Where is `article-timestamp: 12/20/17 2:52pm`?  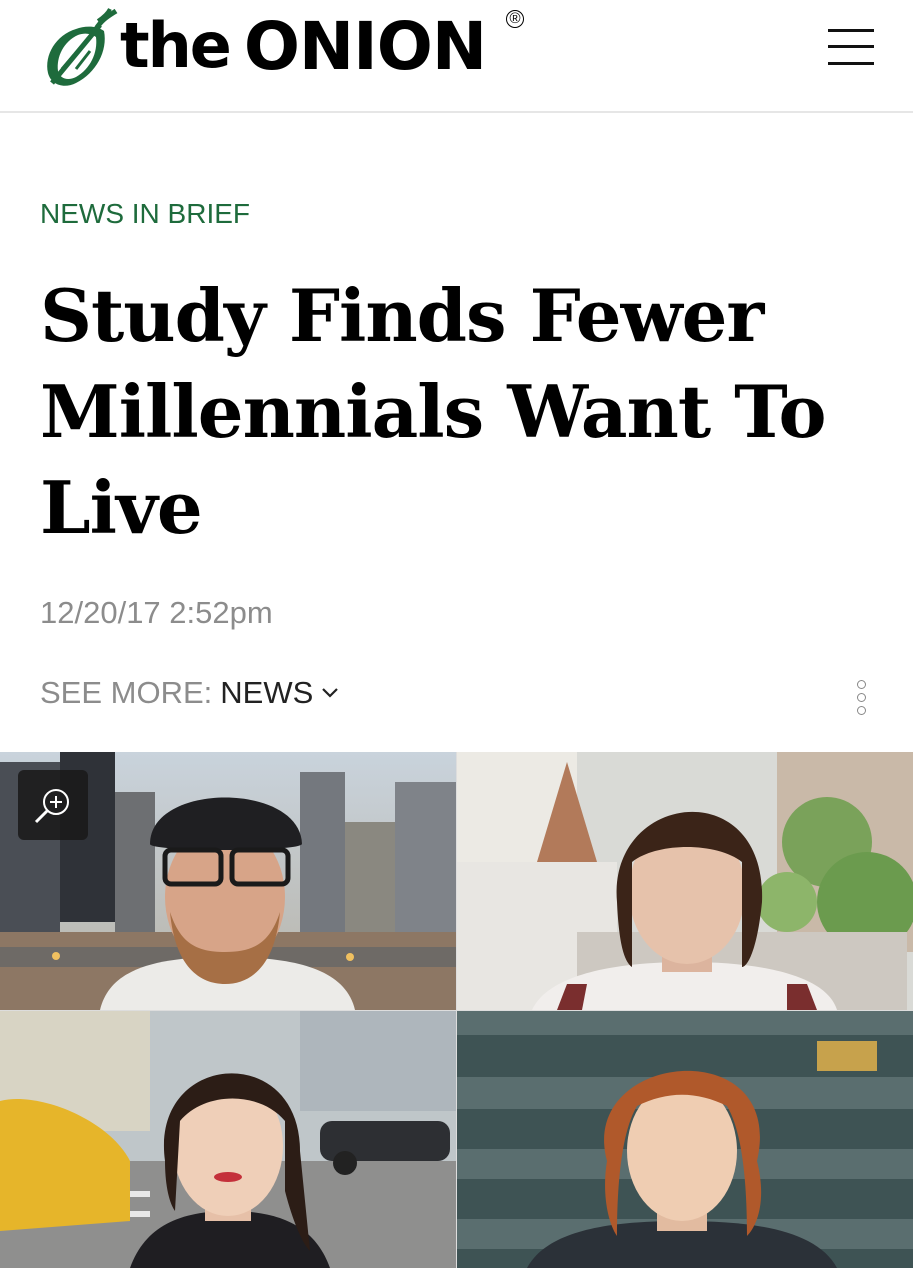
article-timestamp: 12/20/17 2:52pm is located at coordinates (156, 612).